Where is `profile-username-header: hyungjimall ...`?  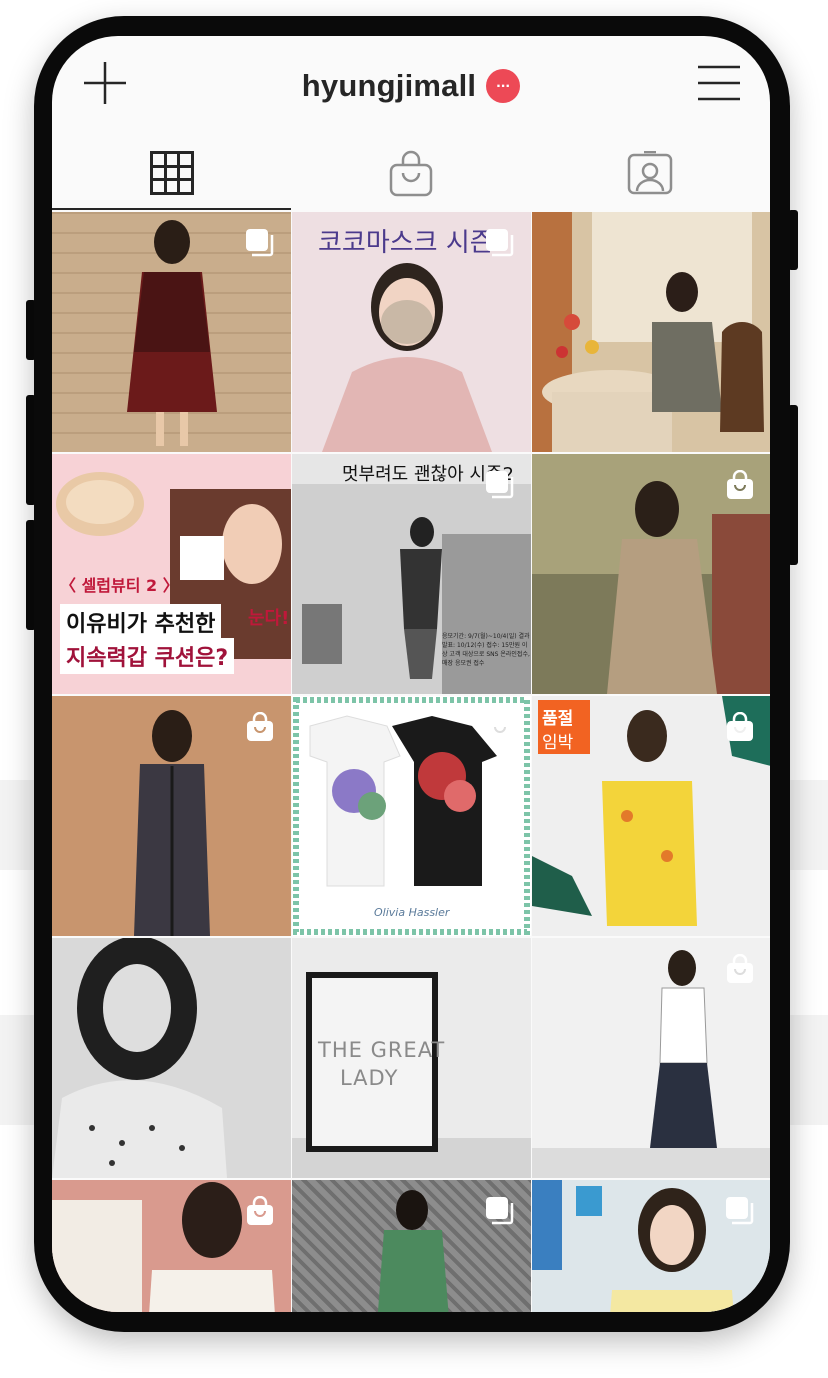
profile-username-header: hyungjimall ... is located at coordinates (411, 86).